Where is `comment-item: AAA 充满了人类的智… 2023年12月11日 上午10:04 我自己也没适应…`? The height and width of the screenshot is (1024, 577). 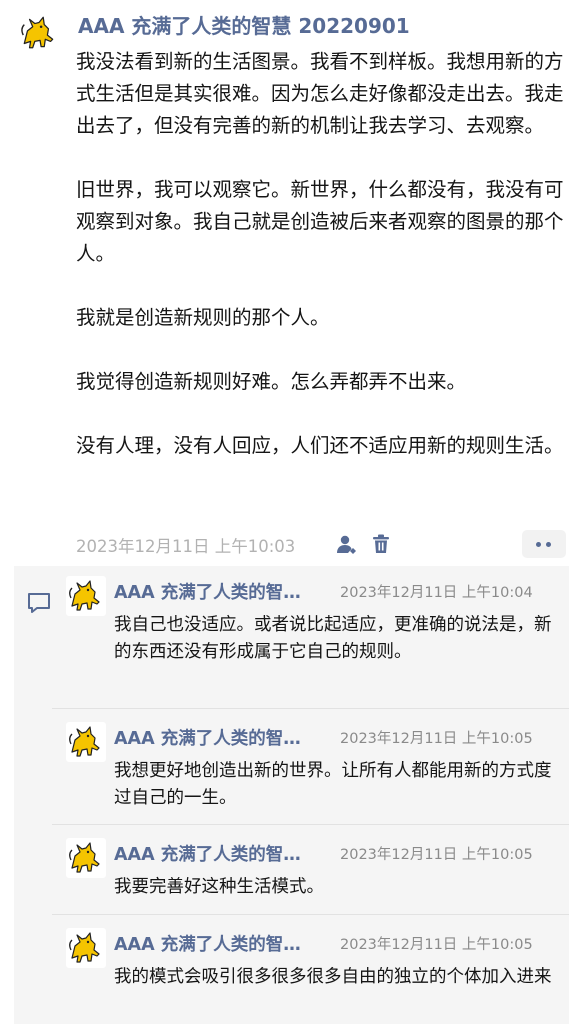
comment-item: AAA 充满了人类的智… 2023年12月11日 上午10:04 我自己也没适应… is located at coordinates (291, 637).